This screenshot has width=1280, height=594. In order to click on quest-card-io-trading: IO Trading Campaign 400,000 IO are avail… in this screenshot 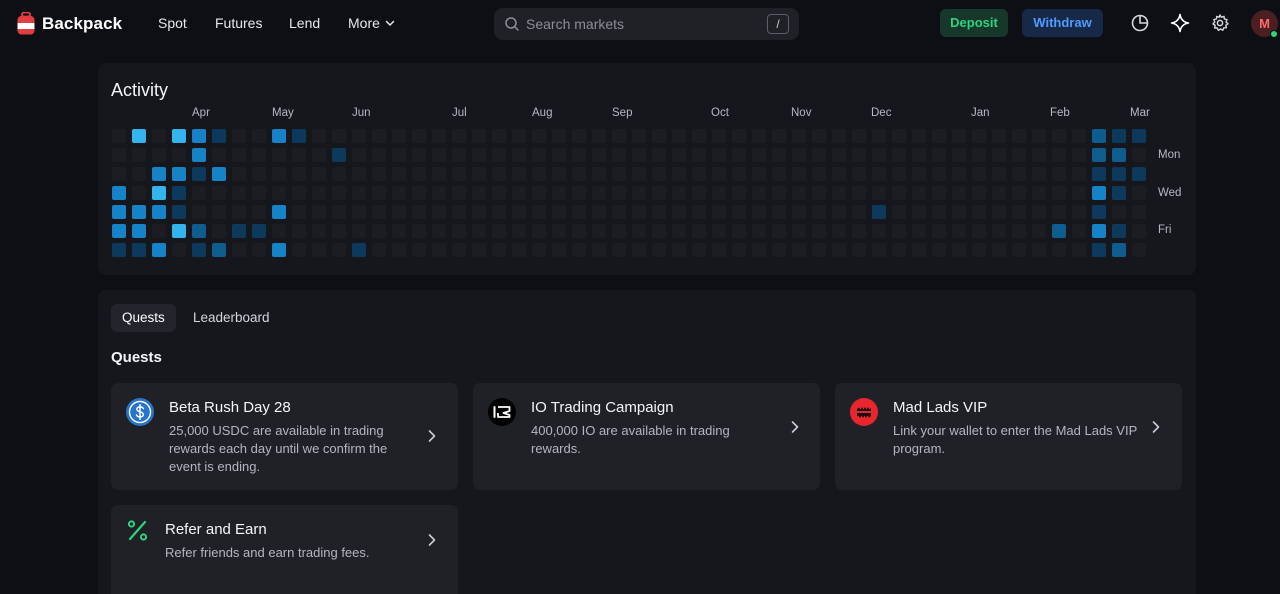, I will do `click(646, 436)`.